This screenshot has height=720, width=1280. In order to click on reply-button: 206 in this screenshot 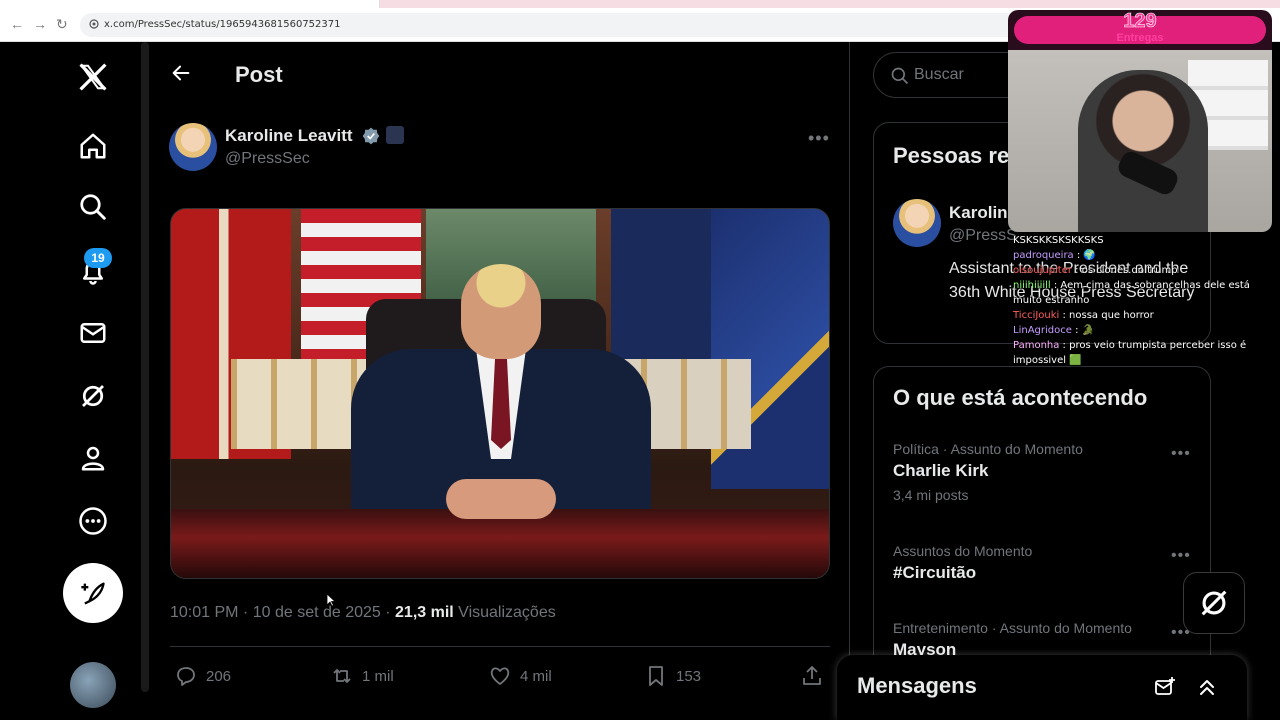, I will do `click(202, 676)`.